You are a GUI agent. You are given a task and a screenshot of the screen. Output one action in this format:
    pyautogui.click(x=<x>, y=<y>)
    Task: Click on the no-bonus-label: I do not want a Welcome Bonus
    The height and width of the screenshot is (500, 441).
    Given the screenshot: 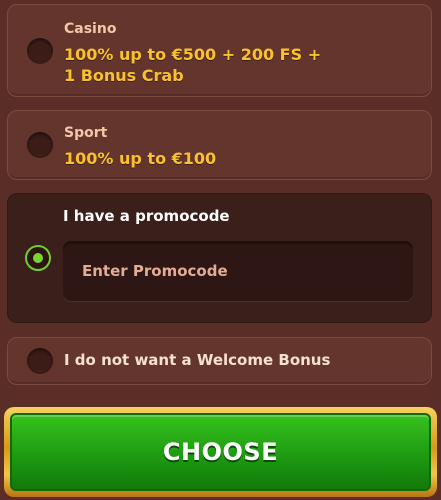 What is the action you would take?
    pyautogui.click(x=197, y=360)
    